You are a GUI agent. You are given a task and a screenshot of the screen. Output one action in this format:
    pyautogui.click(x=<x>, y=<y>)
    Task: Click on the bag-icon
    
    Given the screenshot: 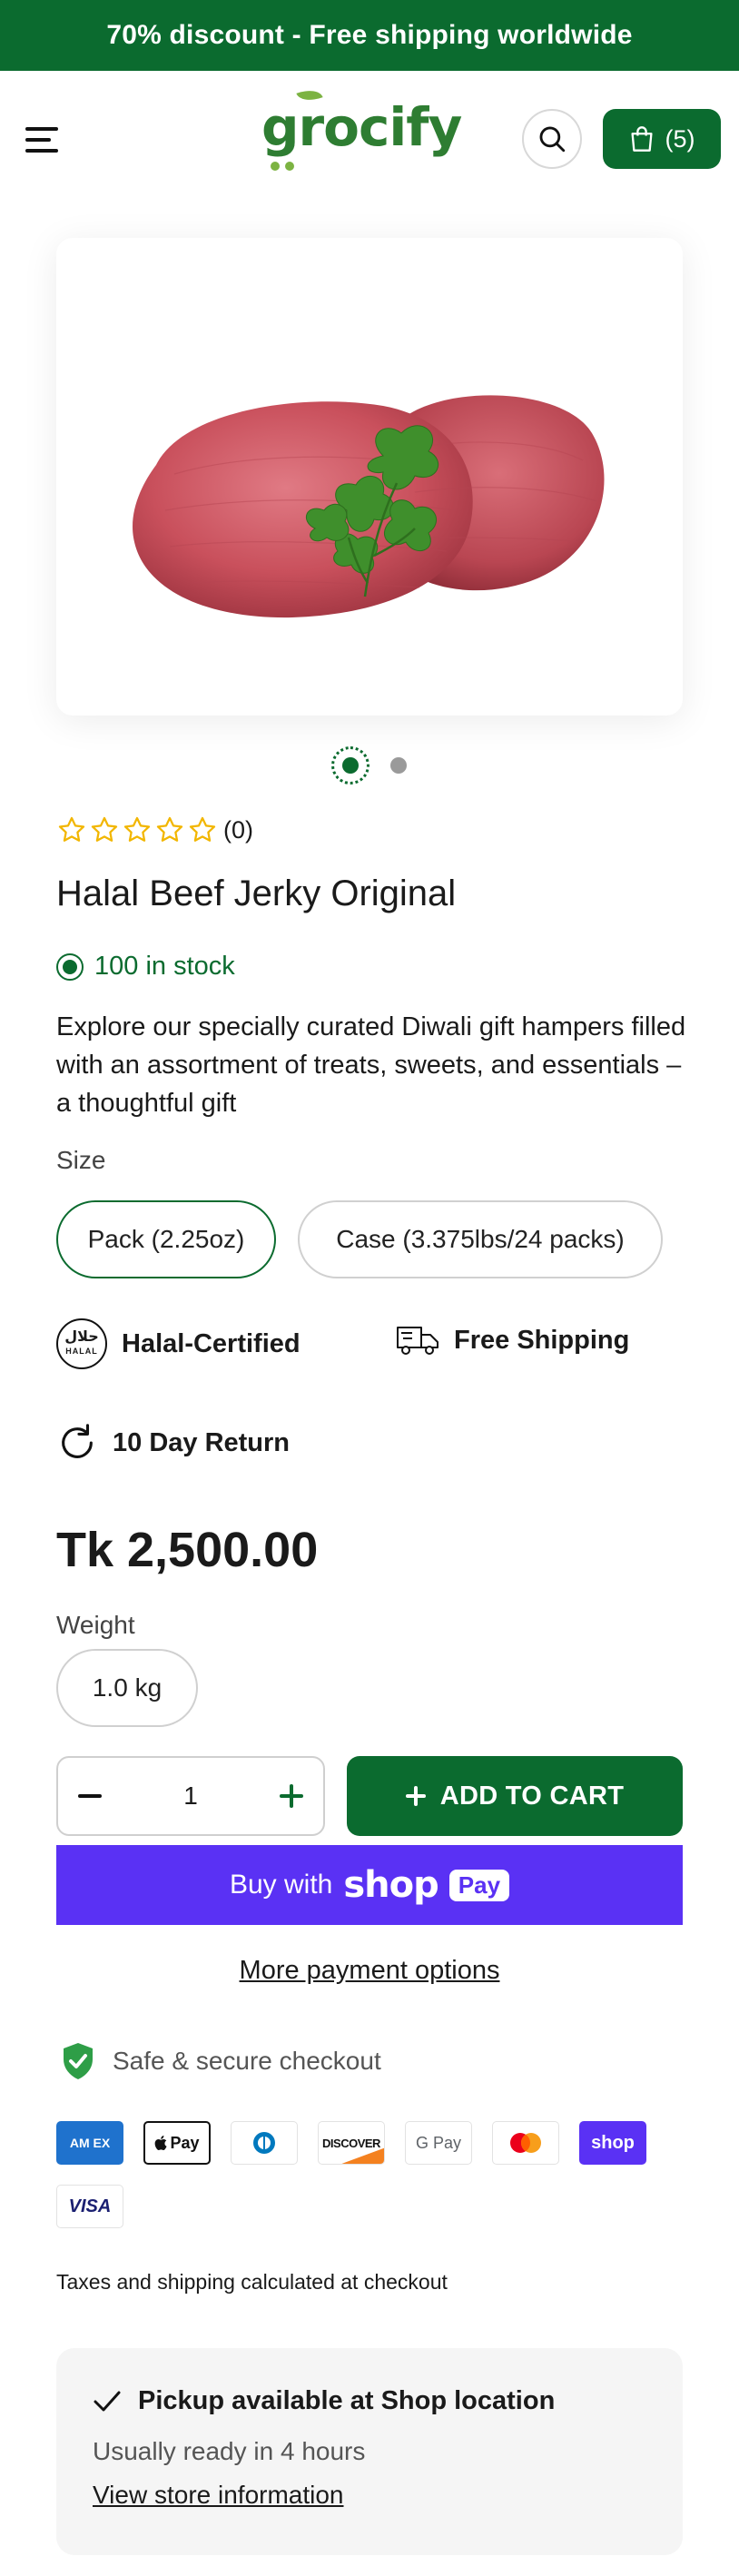 What is the action you would take?
    pyautogui.click(x=641, y=139)
    